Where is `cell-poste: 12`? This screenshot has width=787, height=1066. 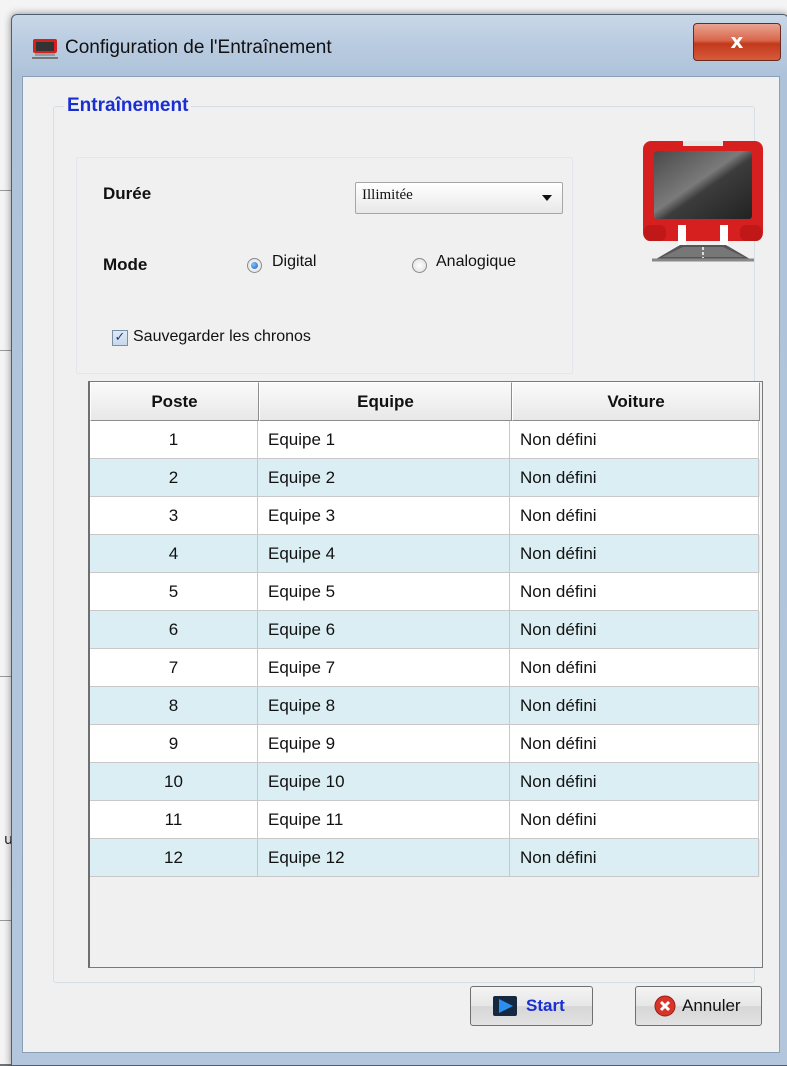
cell-poste: 12 is located at coordinates (174, 858).